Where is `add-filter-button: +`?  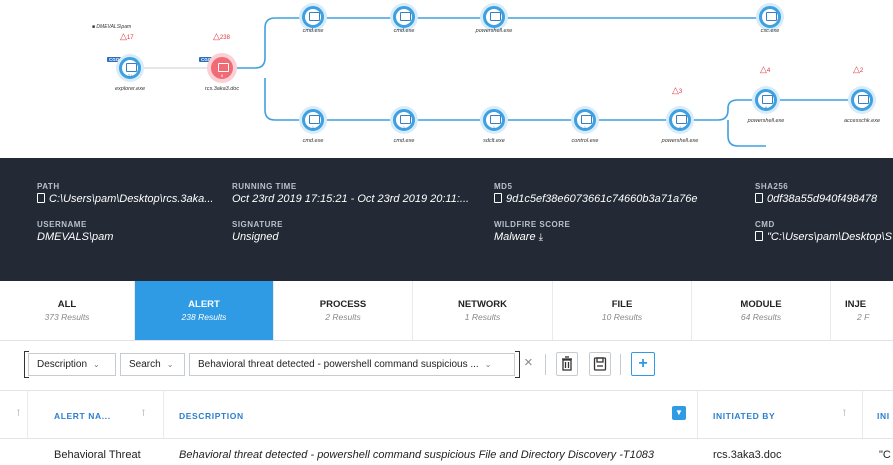 add-filter-button: + is located at coordinates (643, 364).